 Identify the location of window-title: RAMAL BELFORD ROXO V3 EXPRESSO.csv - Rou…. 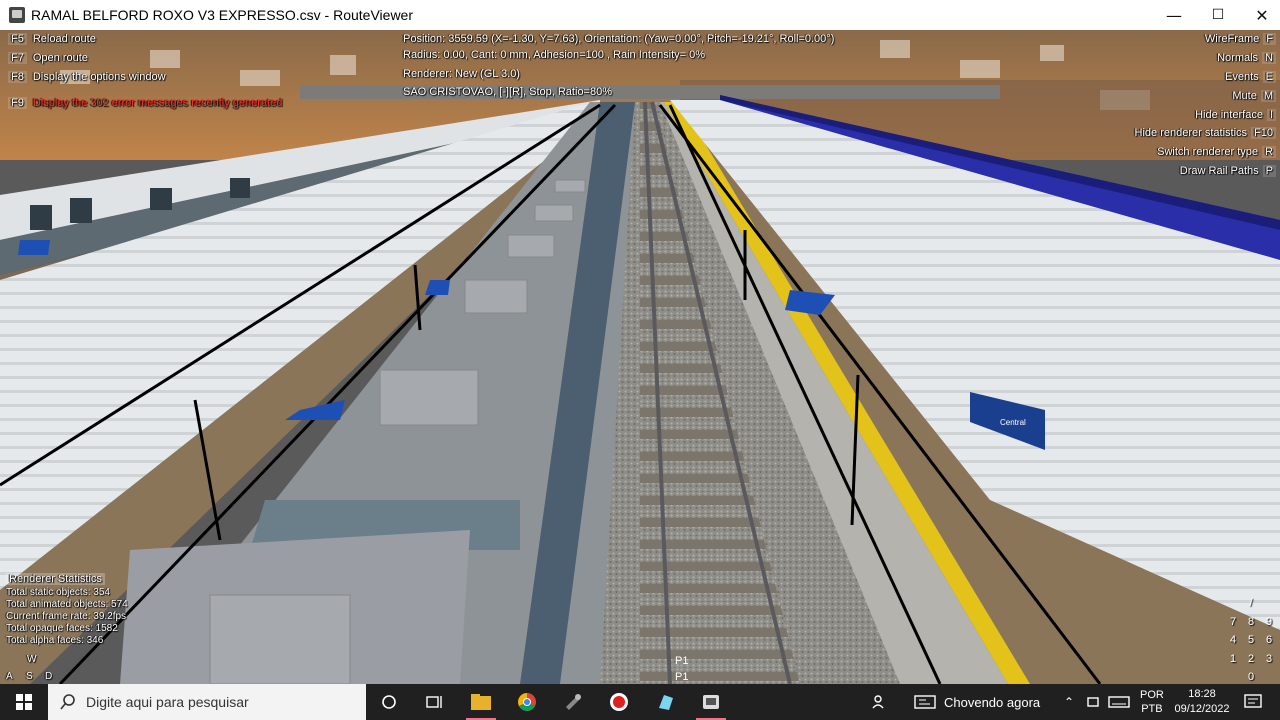
(222, 15).